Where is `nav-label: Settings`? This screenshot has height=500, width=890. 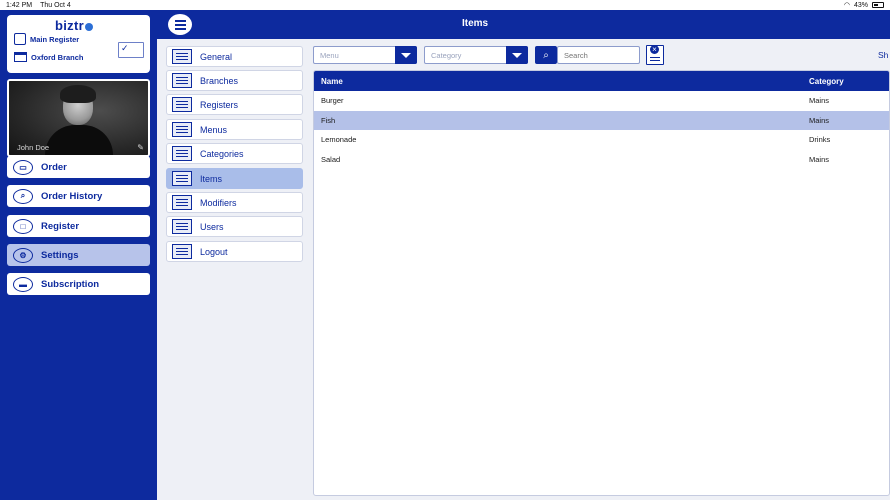 nav-label: Settings is located at coordinates (60, 255).